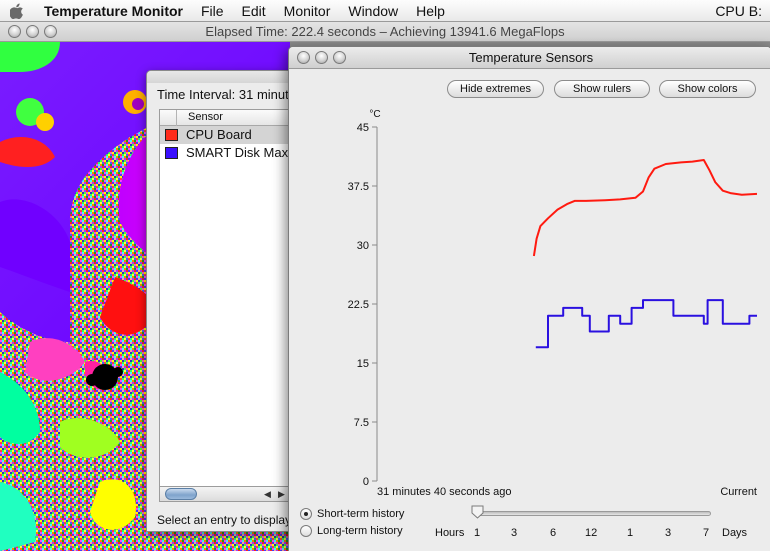  What do you see at coordinates (644, 208) in the screenshot?
I see `series-line-cpu-board` at bounding box center [644, 208].